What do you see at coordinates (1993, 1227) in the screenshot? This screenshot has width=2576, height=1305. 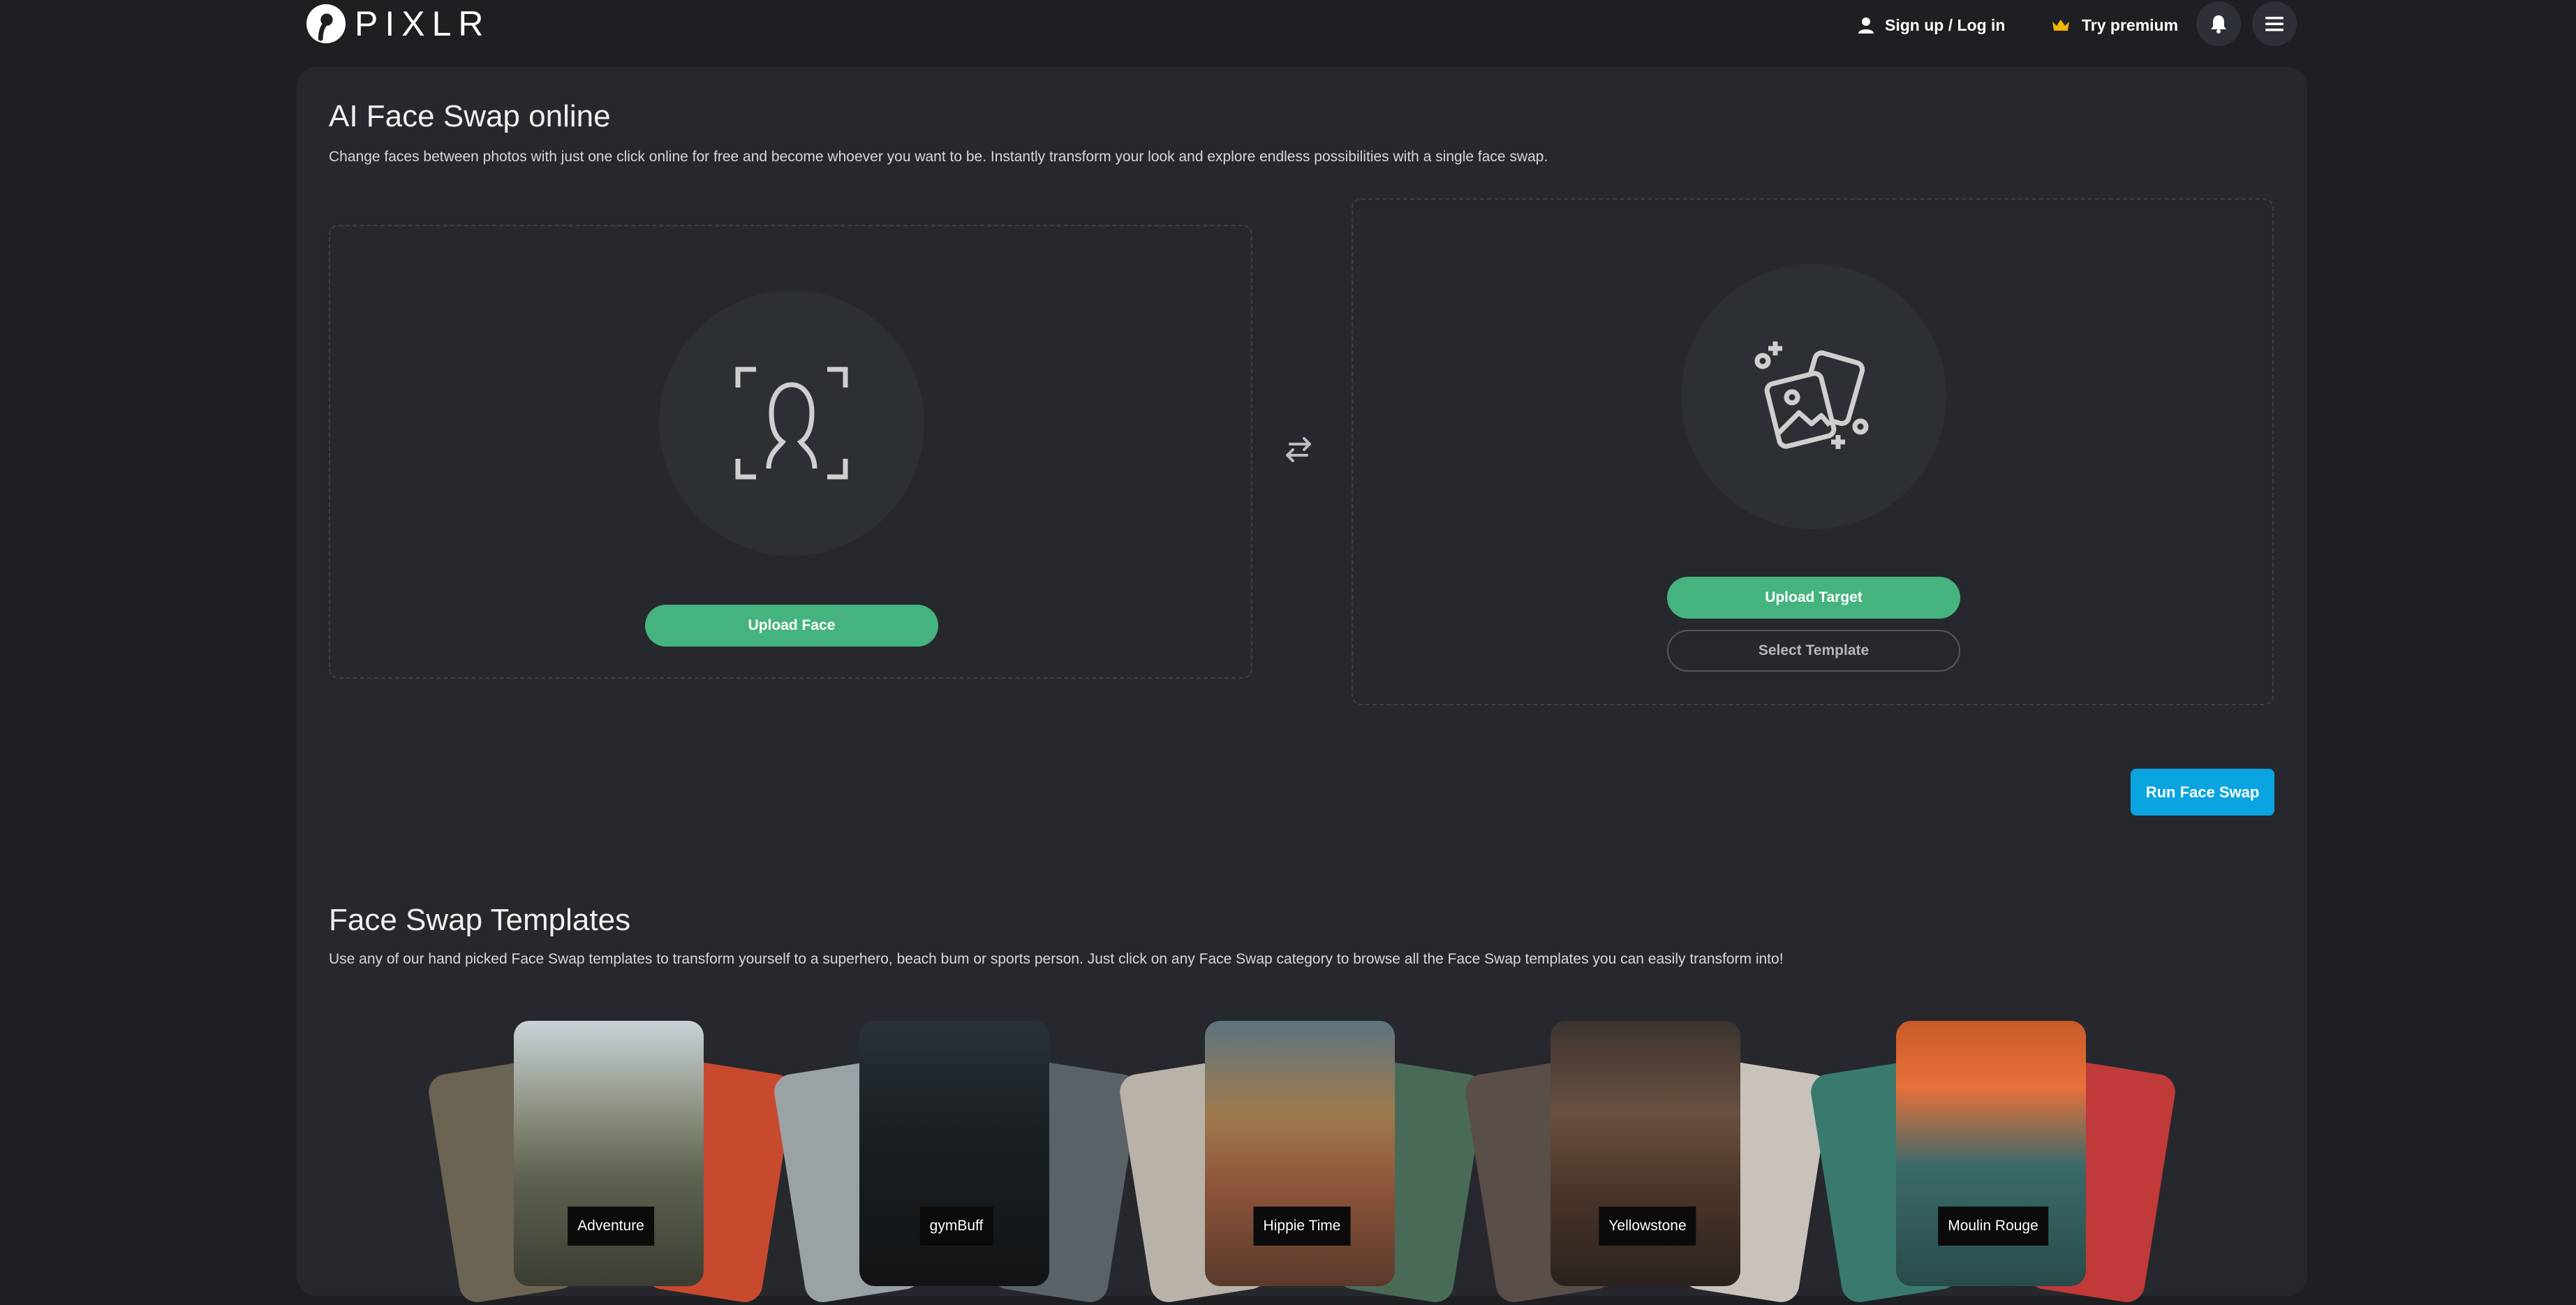 I see `template-label: Moulin Rouge` at bounding box center [1993, 1227].